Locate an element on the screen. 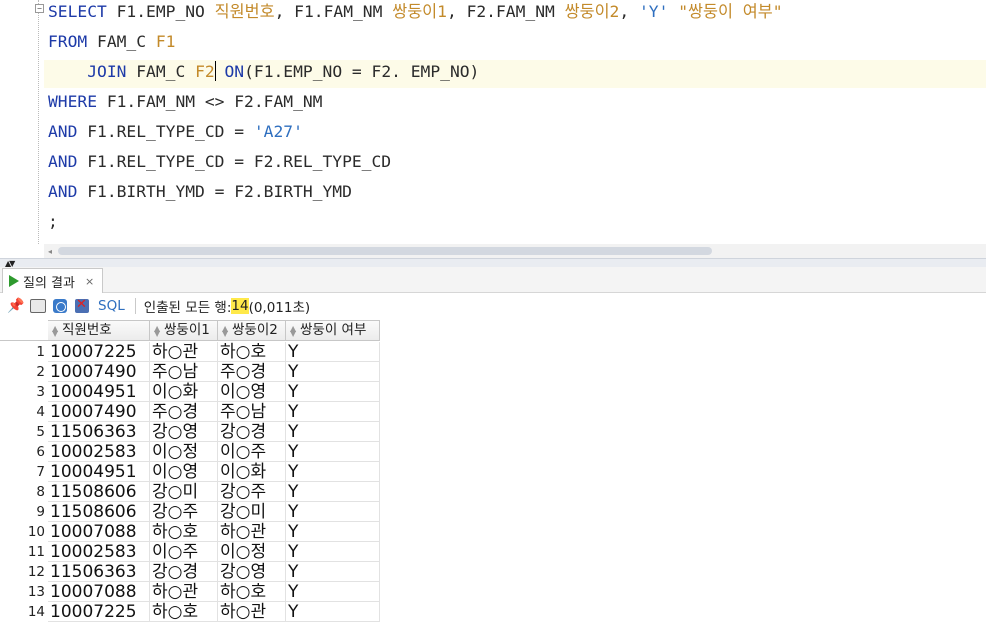 The height and width of the screenshot is (636, 986). column-header: ▲ ▼ 쌍둥이 여부 is located at coordinates (333, 330).